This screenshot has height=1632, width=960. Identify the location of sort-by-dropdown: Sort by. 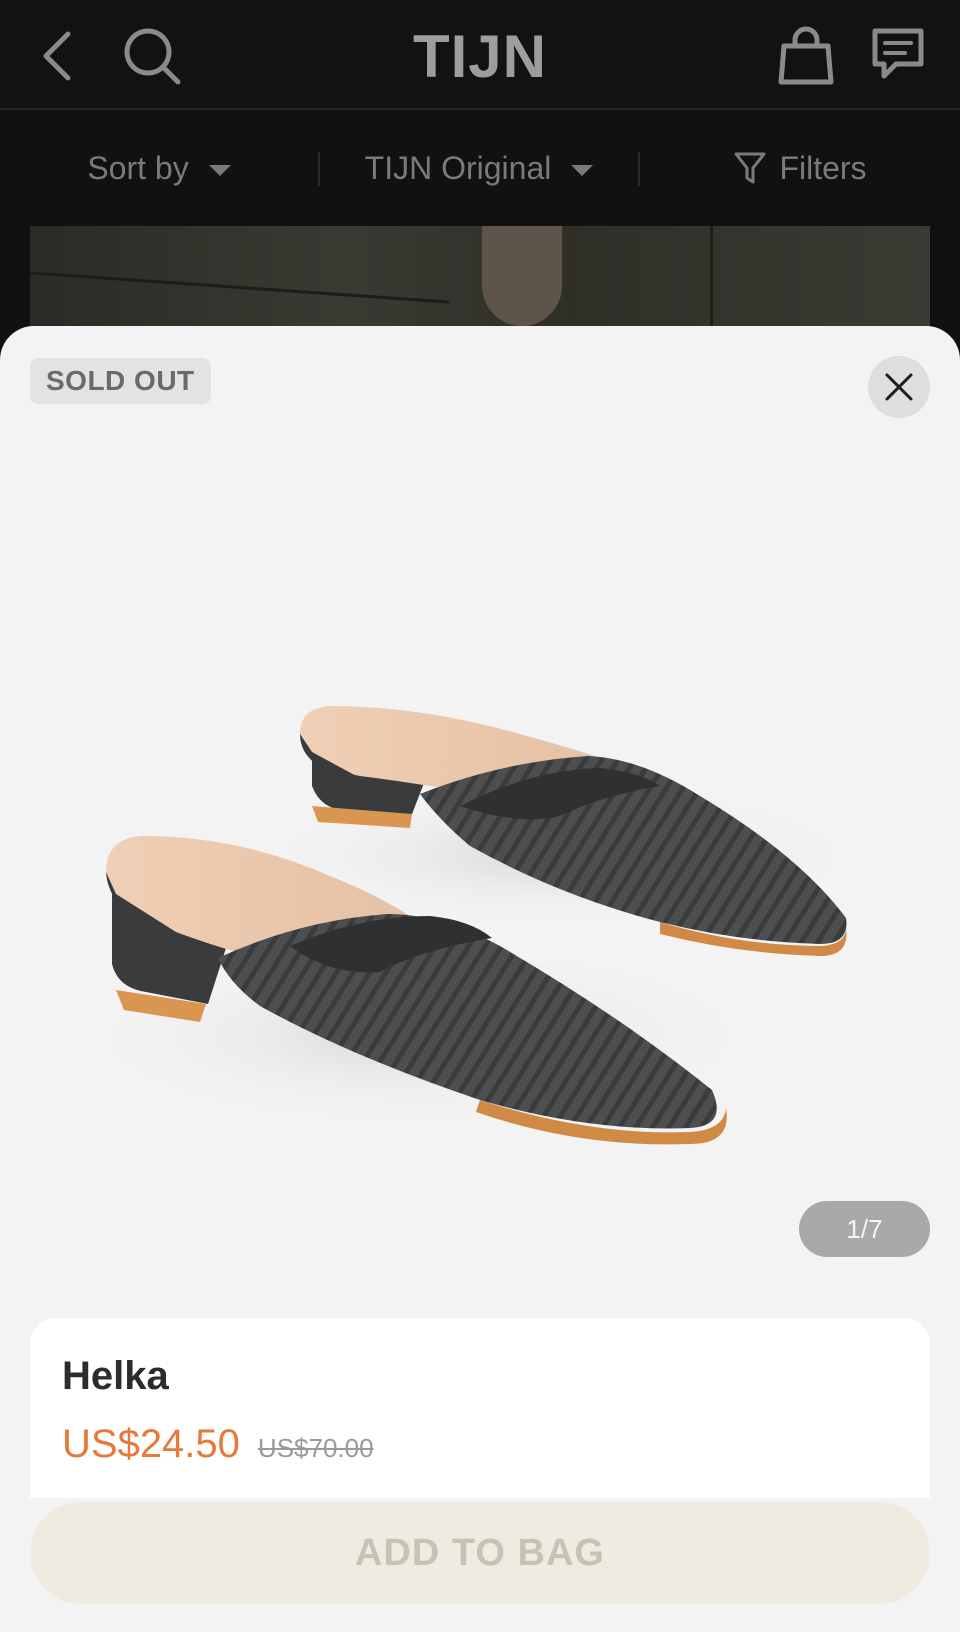
(159, 168).